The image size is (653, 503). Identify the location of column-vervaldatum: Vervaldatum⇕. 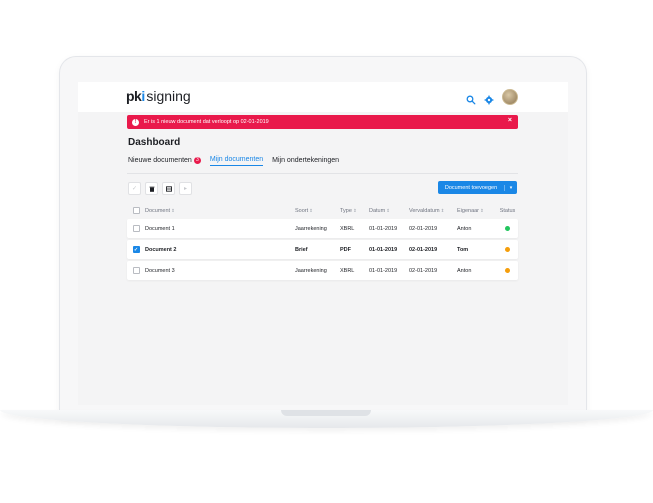
(433, 211).